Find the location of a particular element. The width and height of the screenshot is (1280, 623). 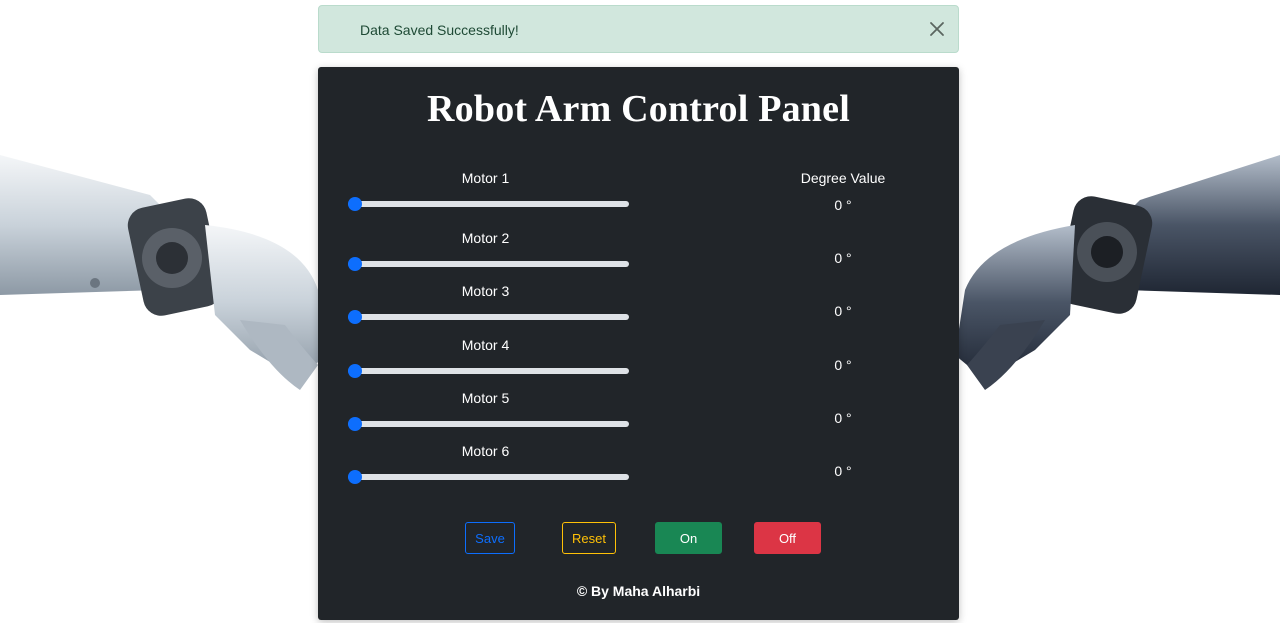

motor-6-slider is located at coordinates (488, 477).